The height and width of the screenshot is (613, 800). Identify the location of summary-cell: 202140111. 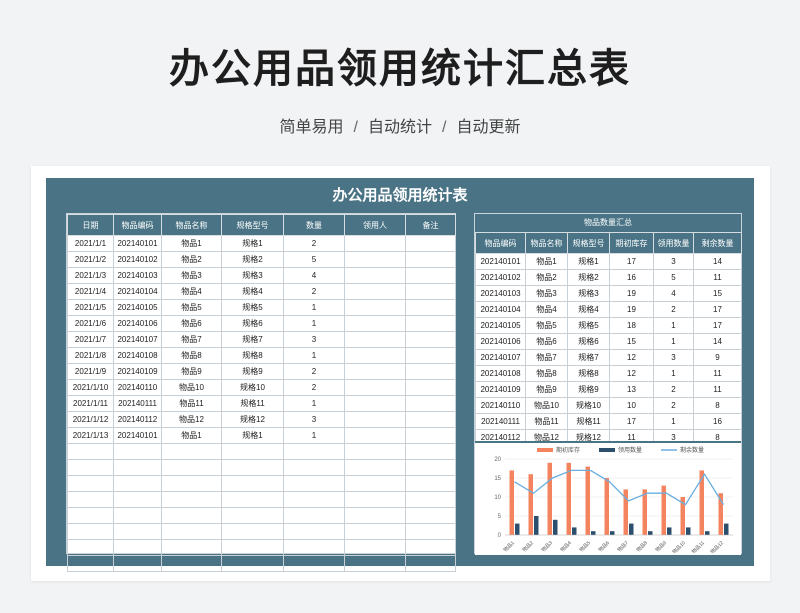
(500, 421).